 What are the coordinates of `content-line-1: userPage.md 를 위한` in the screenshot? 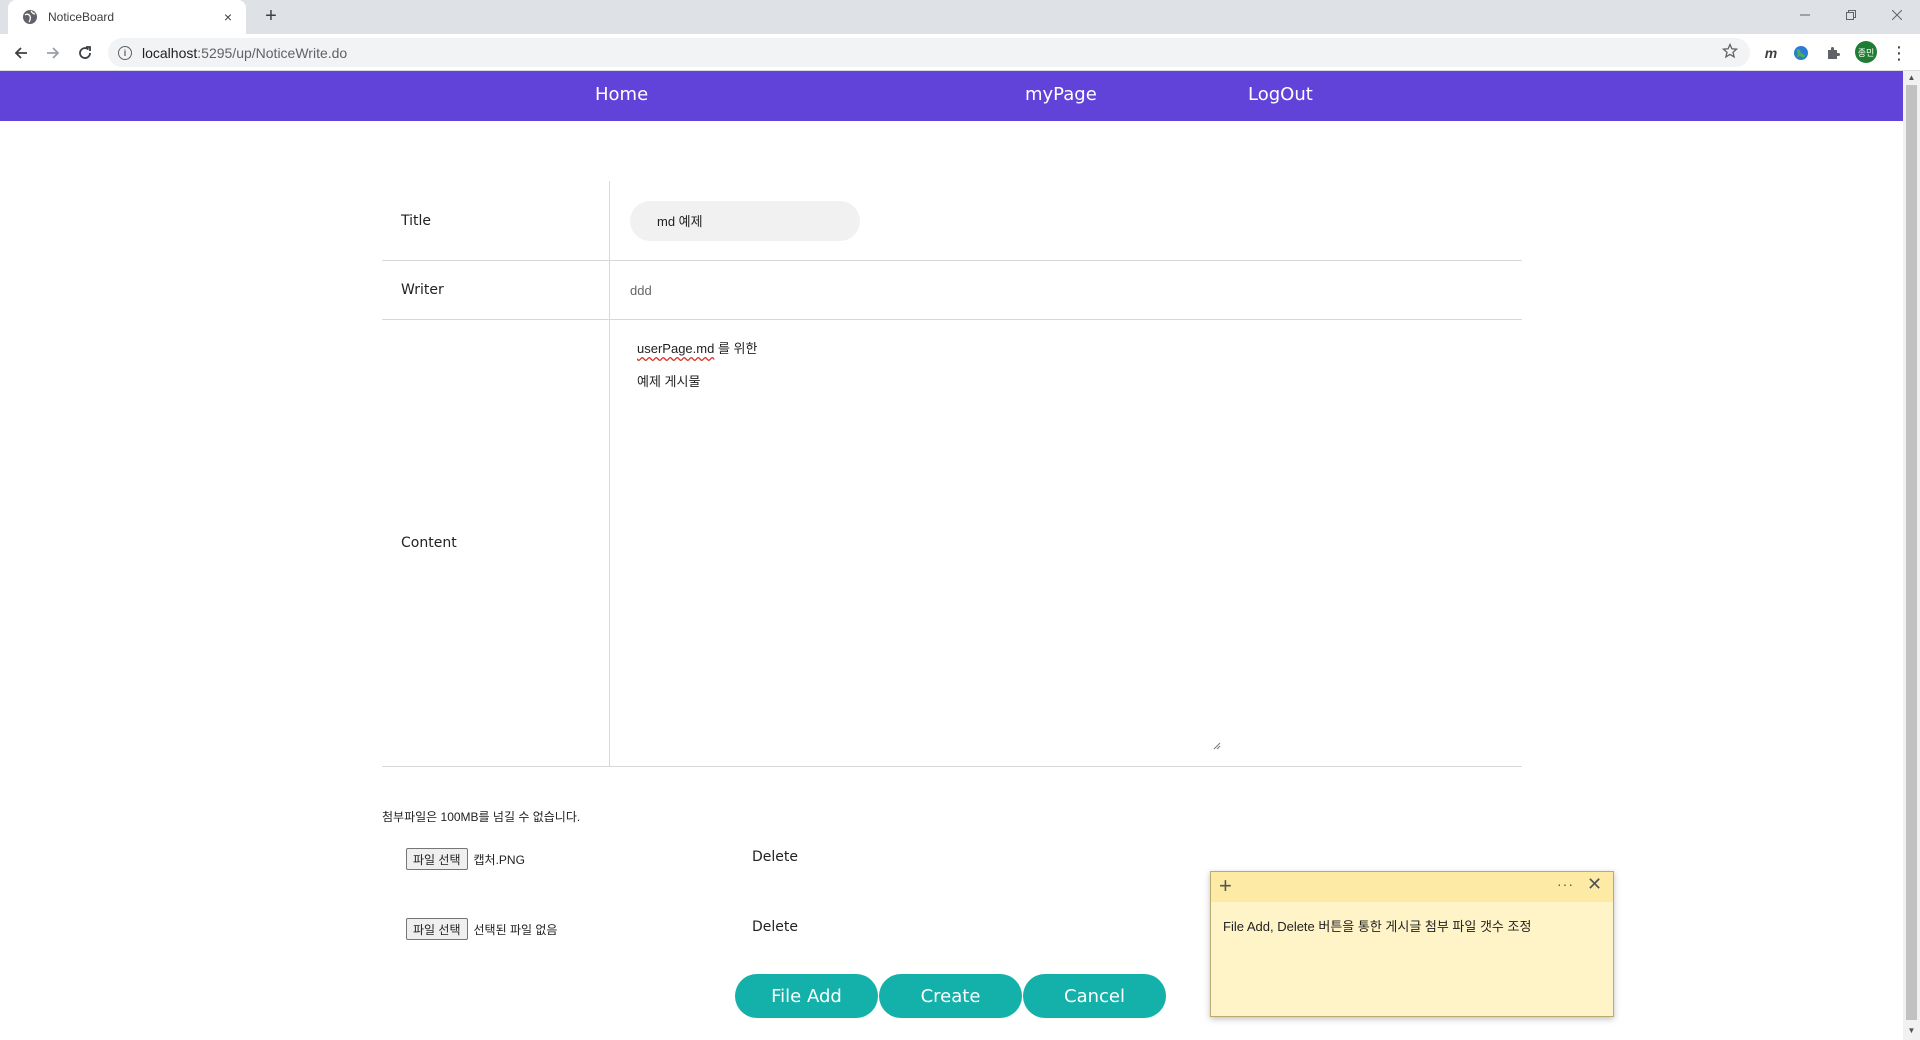 It's located at (926, 347).